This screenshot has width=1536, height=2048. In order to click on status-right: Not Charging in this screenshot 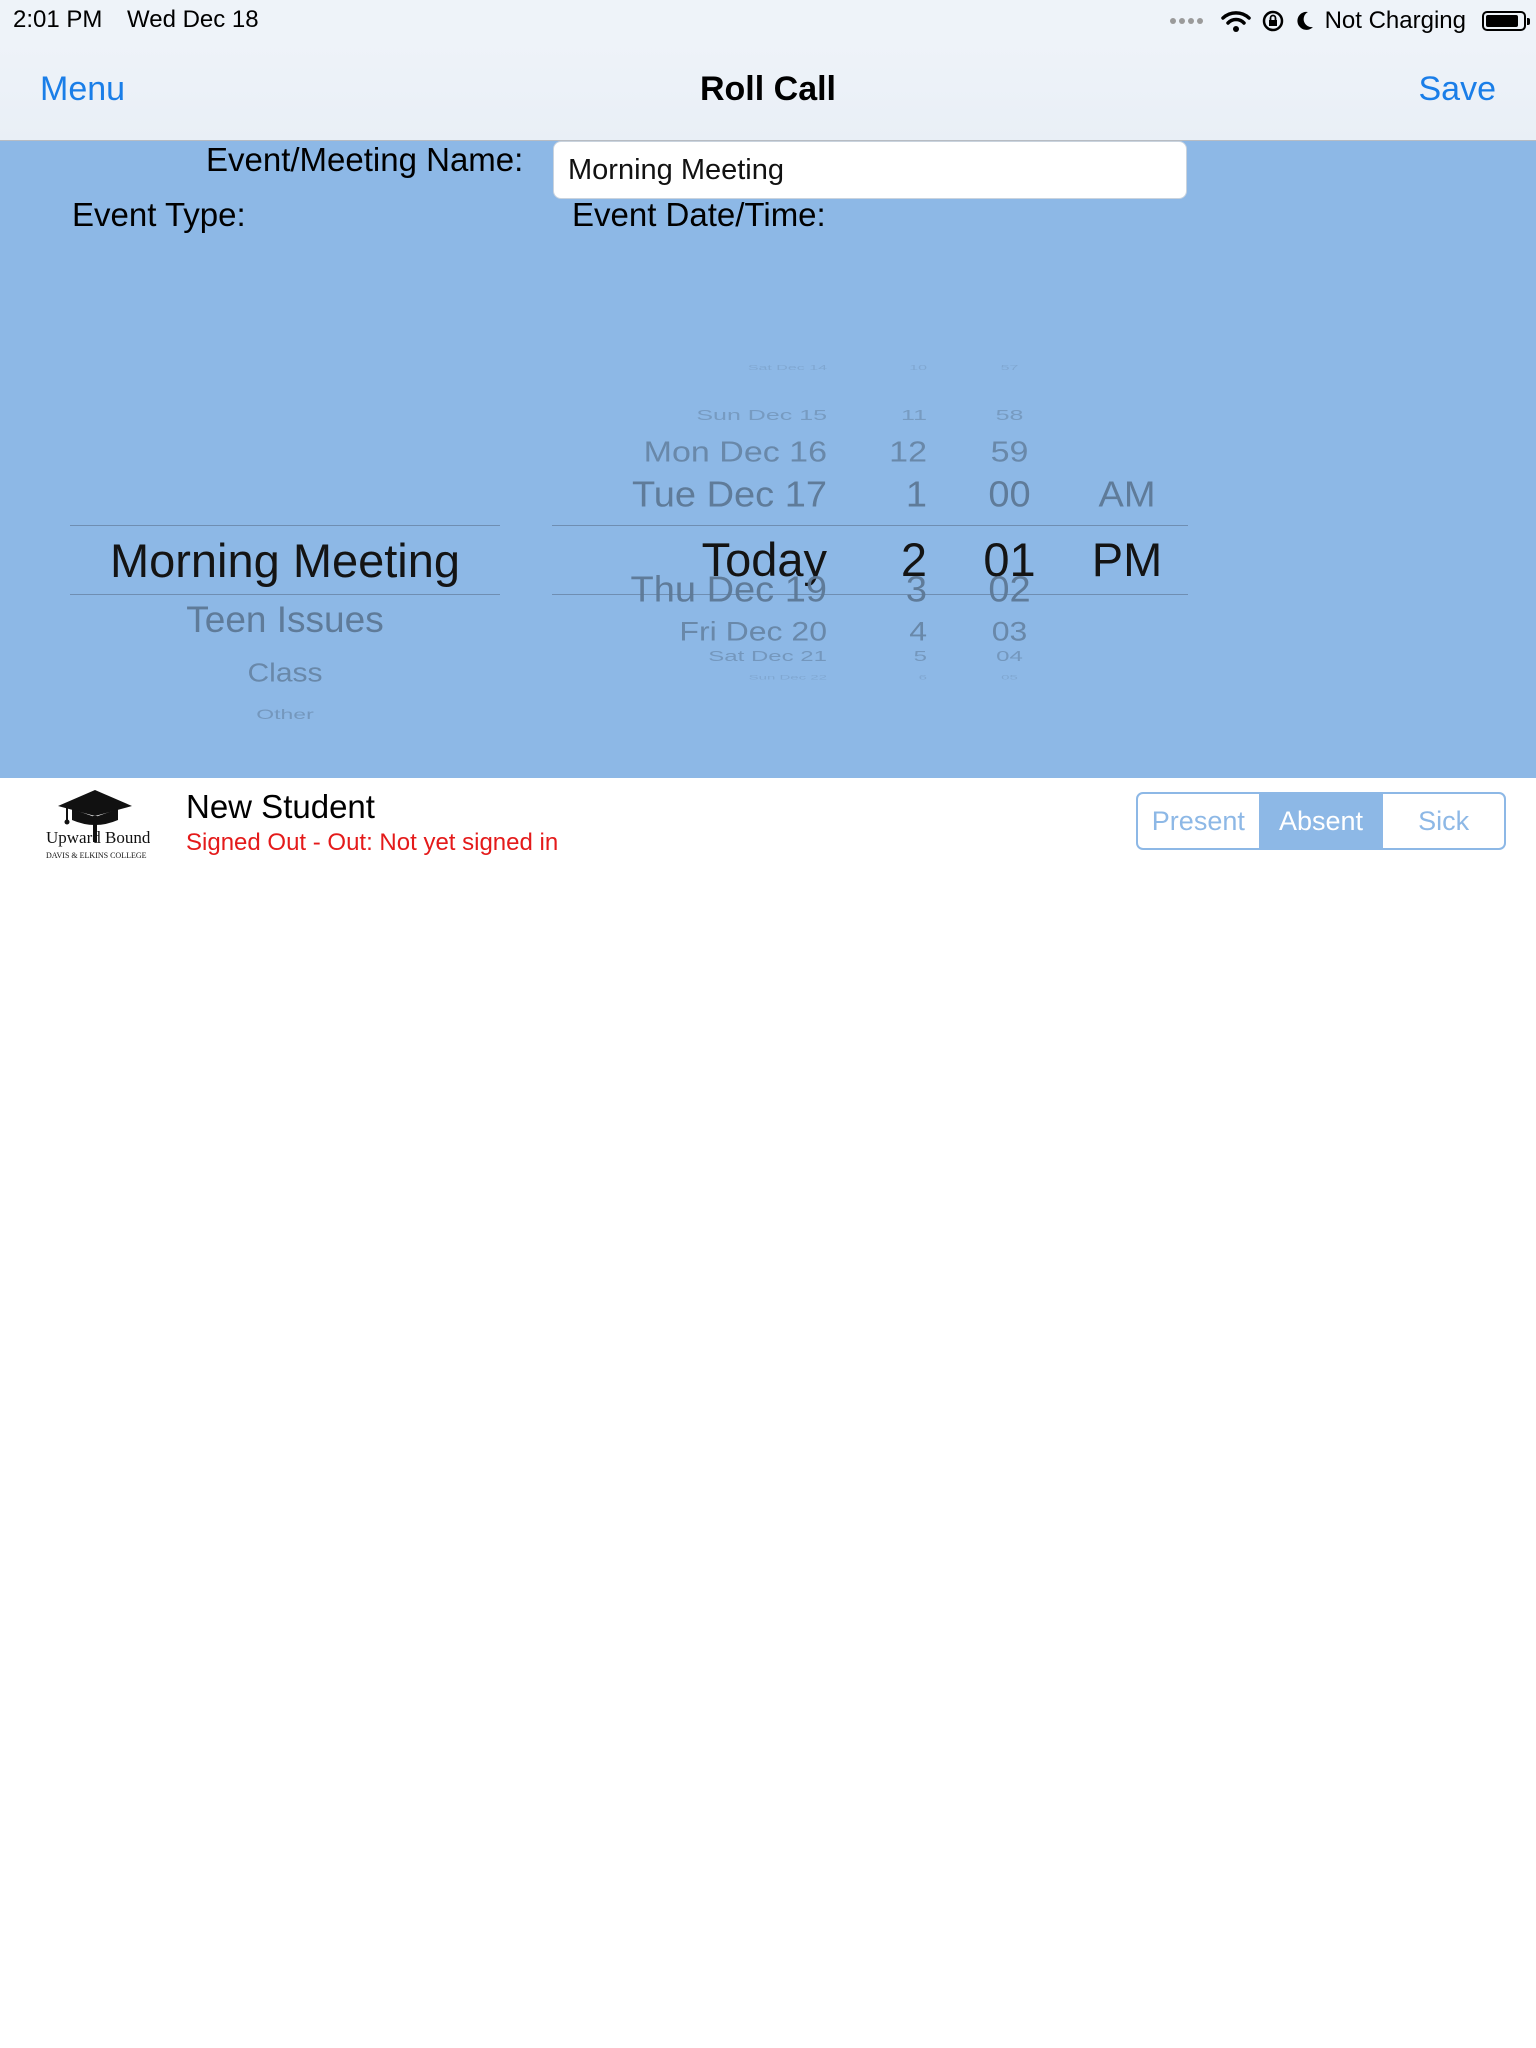, I will do `click(1349, 21)`.